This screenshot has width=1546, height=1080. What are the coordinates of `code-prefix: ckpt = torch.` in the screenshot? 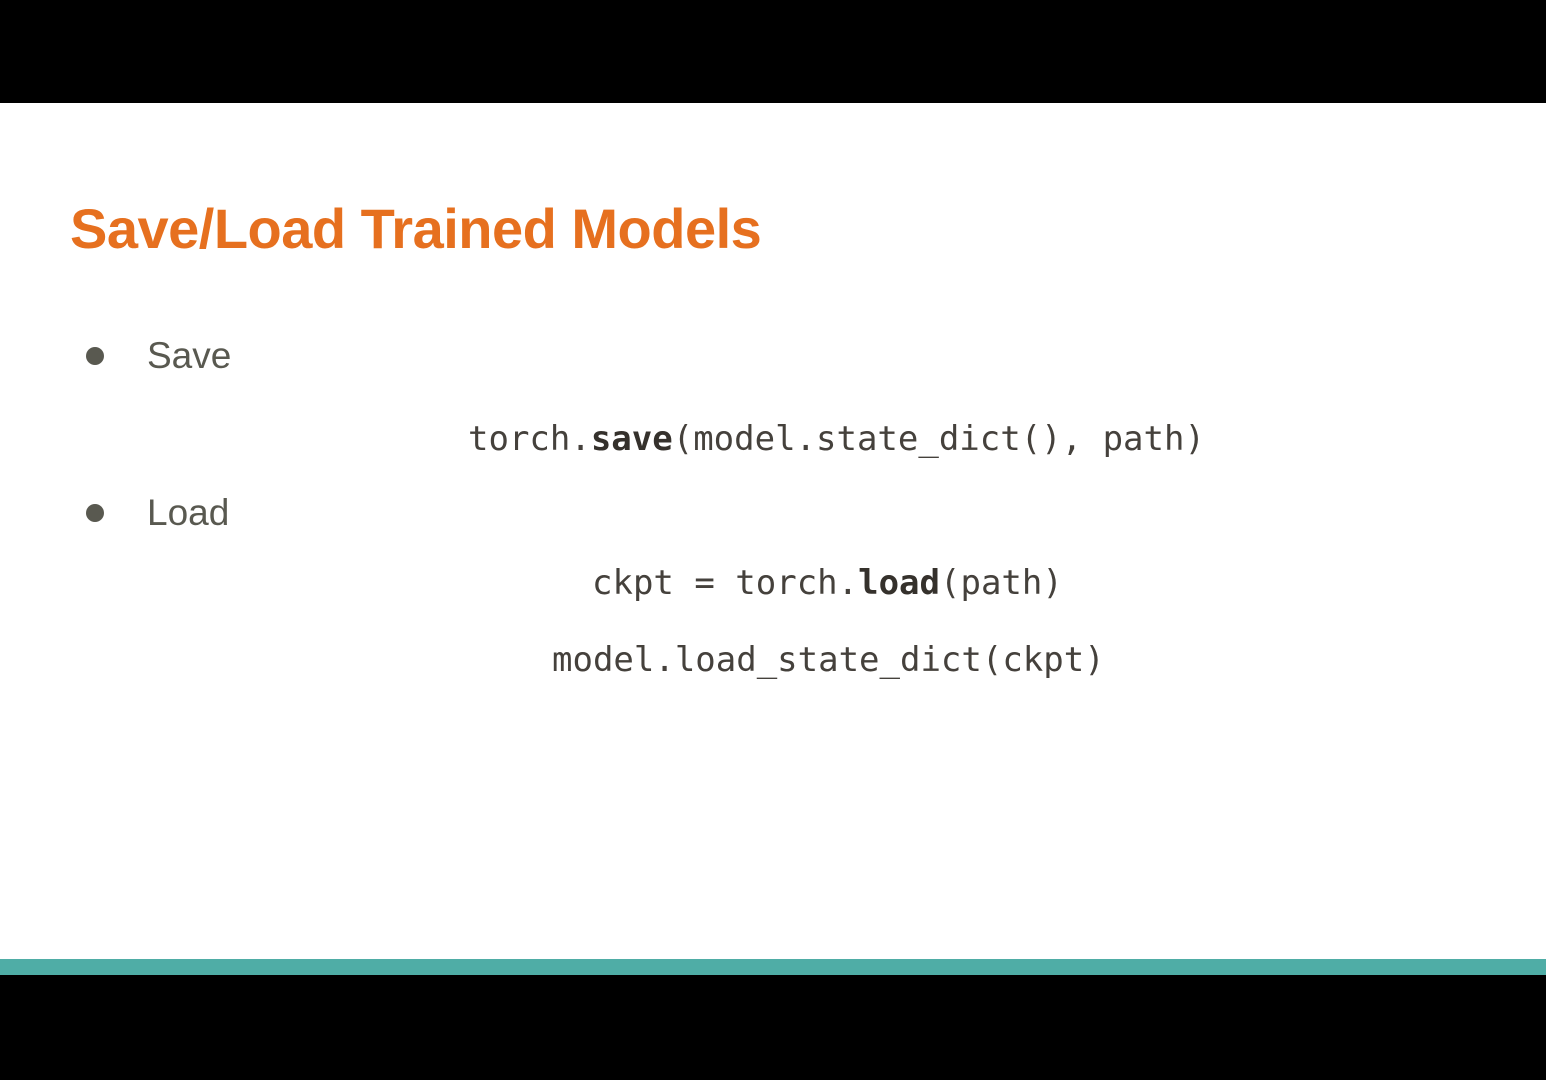 It's located at (725, 583).